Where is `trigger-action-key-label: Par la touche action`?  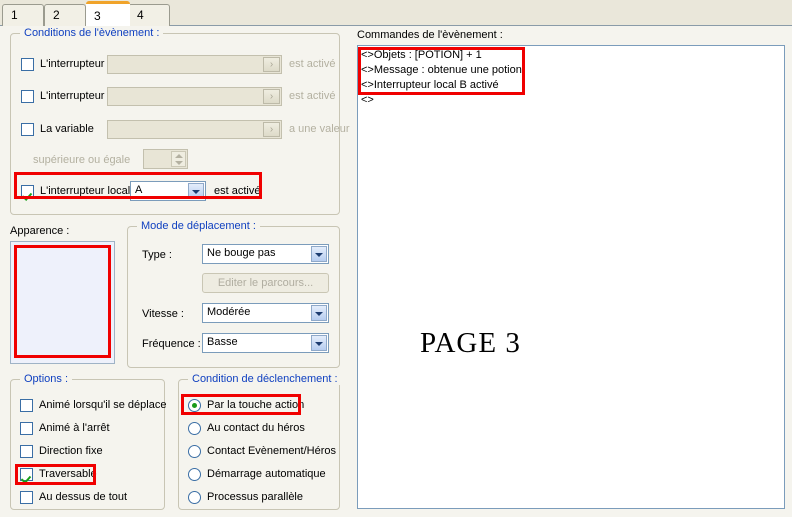
trigger-action-key-label: Par la touche action is located at coordinates (256, 405).